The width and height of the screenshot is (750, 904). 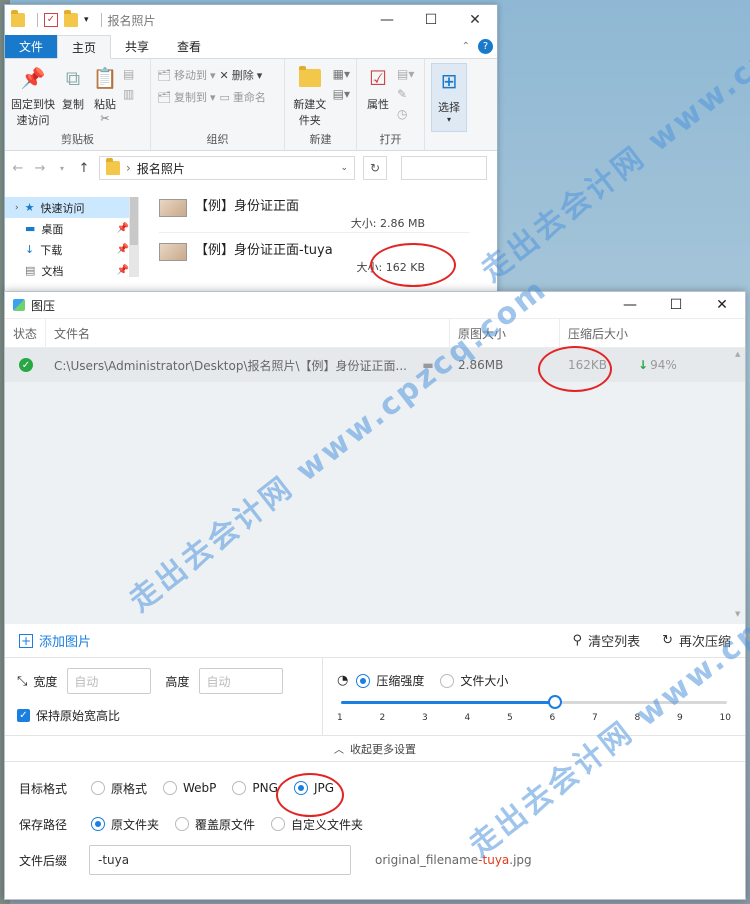 I want to click on recompress-button: ↻ 再次压缩, so click(x=696, y=640).